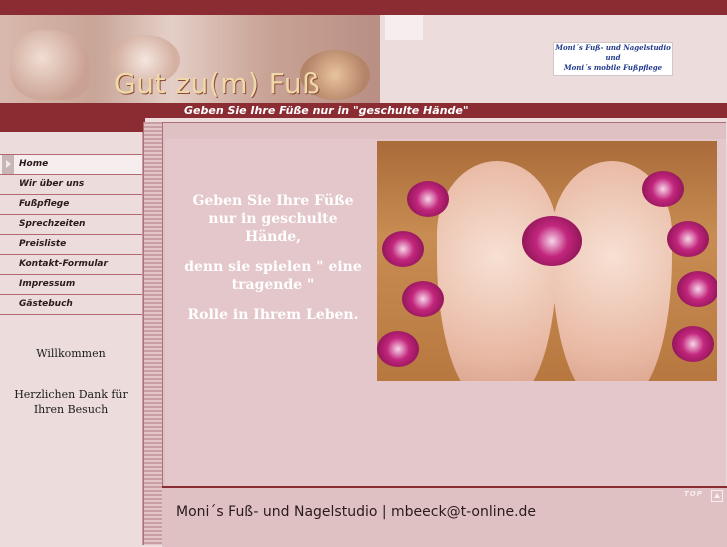 This screenshot has height=547, width=727. Describe the element at coordinates (52, 184) in the screenshot. I see `nav-label: Wir über uns` at that location.